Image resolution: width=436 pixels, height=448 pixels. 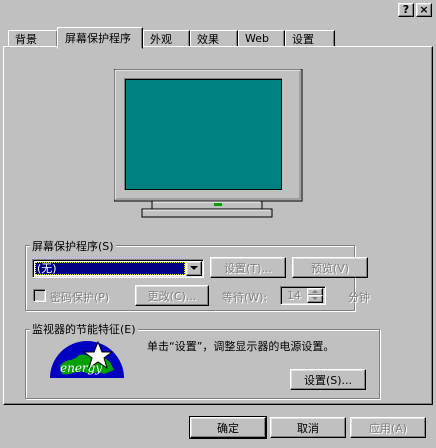 I want to click on ok-button: 确定, so click(x=228, y=427).